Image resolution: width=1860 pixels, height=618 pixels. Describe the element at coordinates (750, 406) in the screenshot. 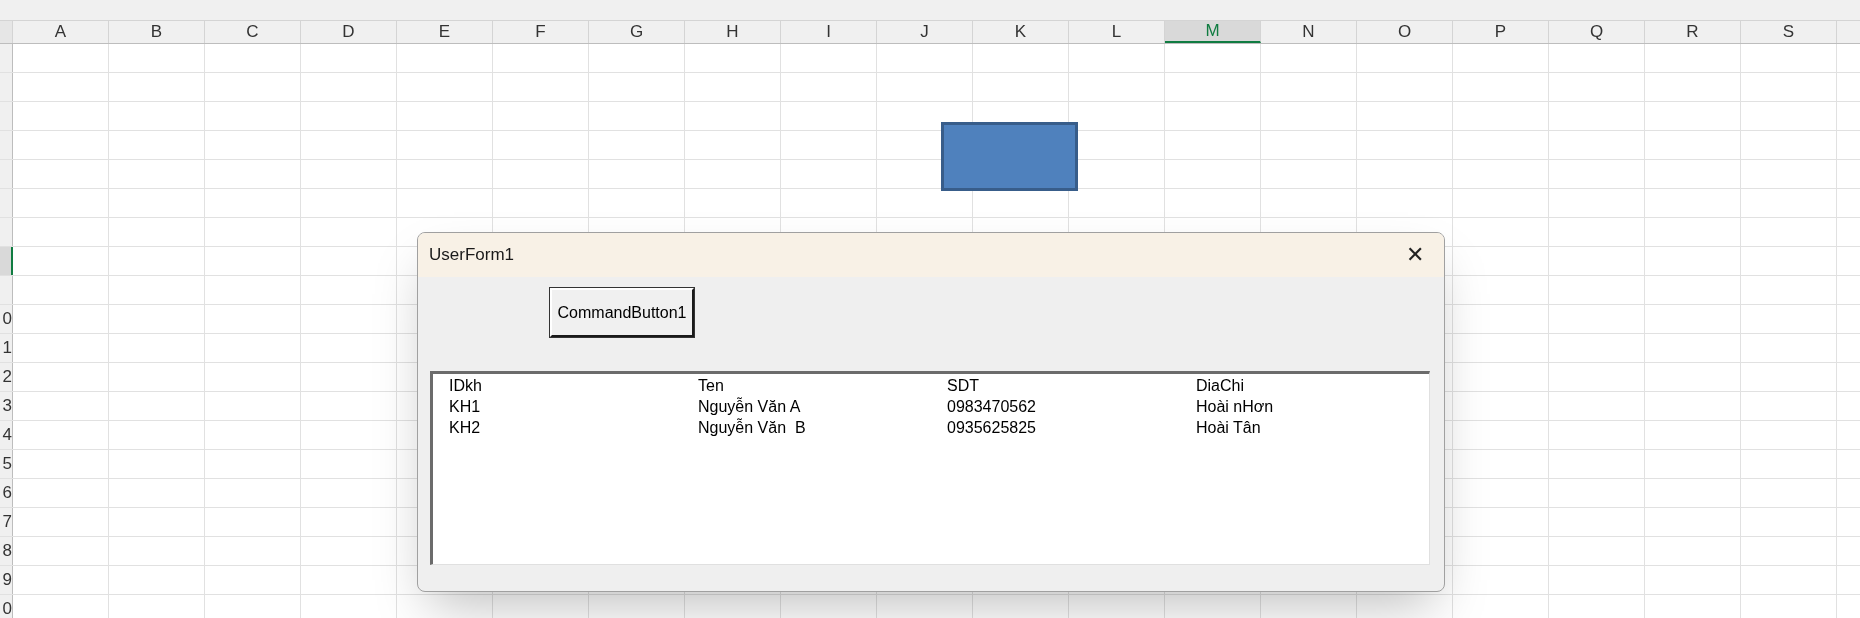

I see `list-cell-text: Nguyễn Văn A` at that location.